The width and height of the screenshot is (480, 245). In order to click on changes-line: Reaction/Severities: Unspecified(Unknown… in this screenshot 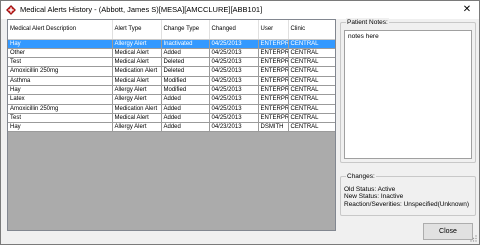, I will do `click(407, 204)`.